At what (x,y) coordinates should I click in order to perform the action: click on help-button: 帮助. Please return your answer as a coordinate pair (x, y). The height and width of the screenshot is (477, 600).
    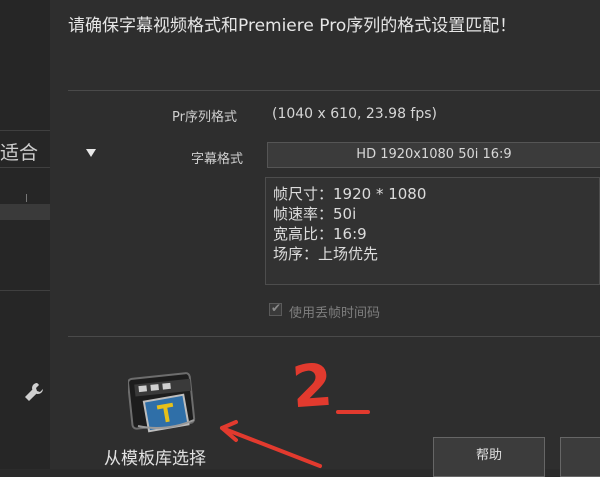
    Looking at the image, I should click on (489, 457).